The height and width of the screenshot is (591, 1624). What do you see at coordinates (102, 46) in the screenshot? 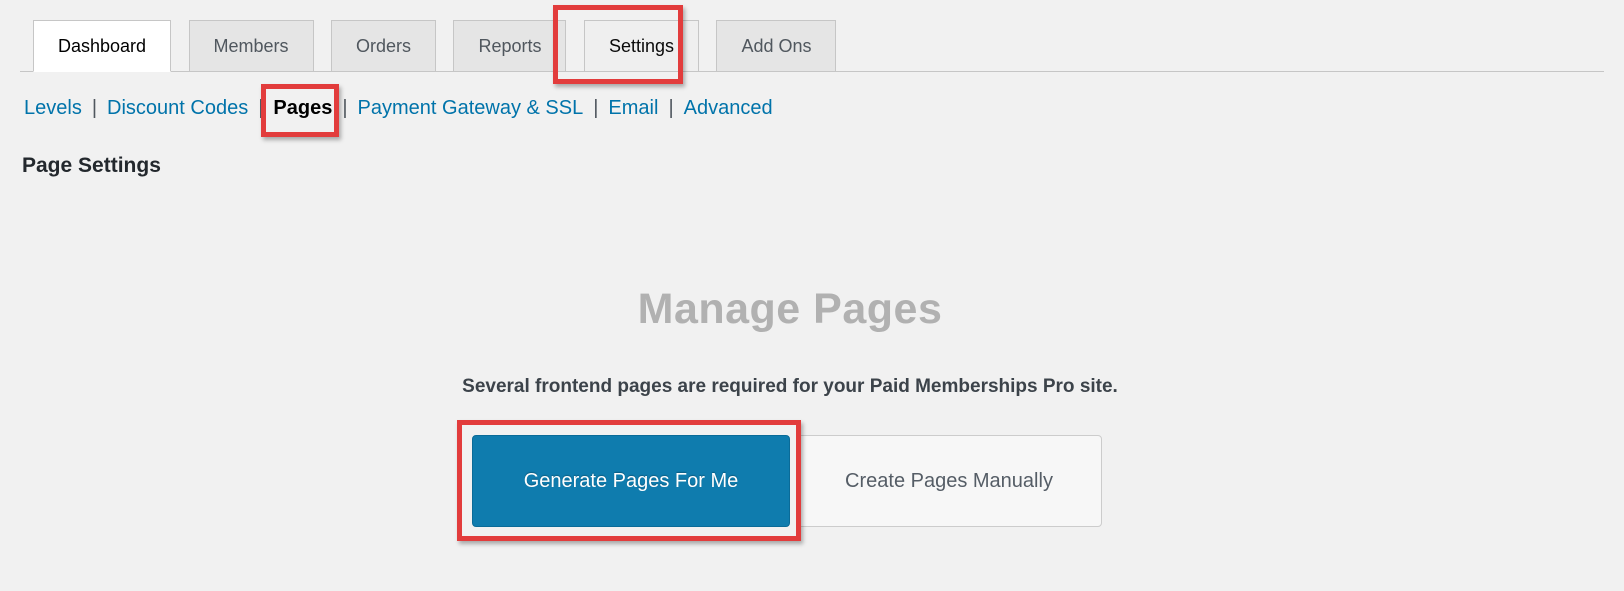
I see `tab-dashboard: Dashboard` at bounding box center [102, 46].